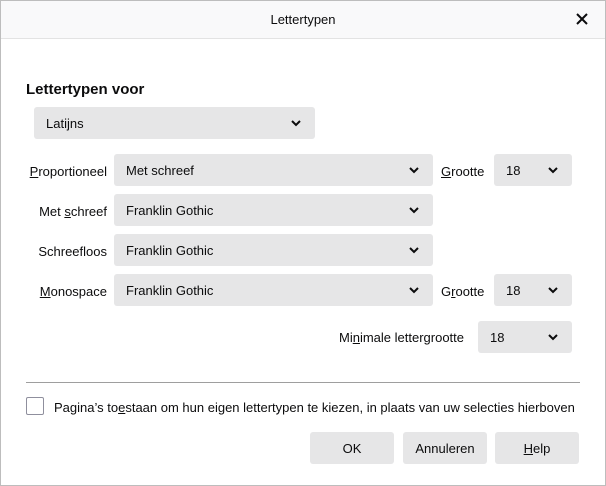 The height and width of the screenshot is (486, 606). Describe the element at coordinates (273, 290) in the screenshot. I see `monospace-select: Franklin Gothic` at that location.